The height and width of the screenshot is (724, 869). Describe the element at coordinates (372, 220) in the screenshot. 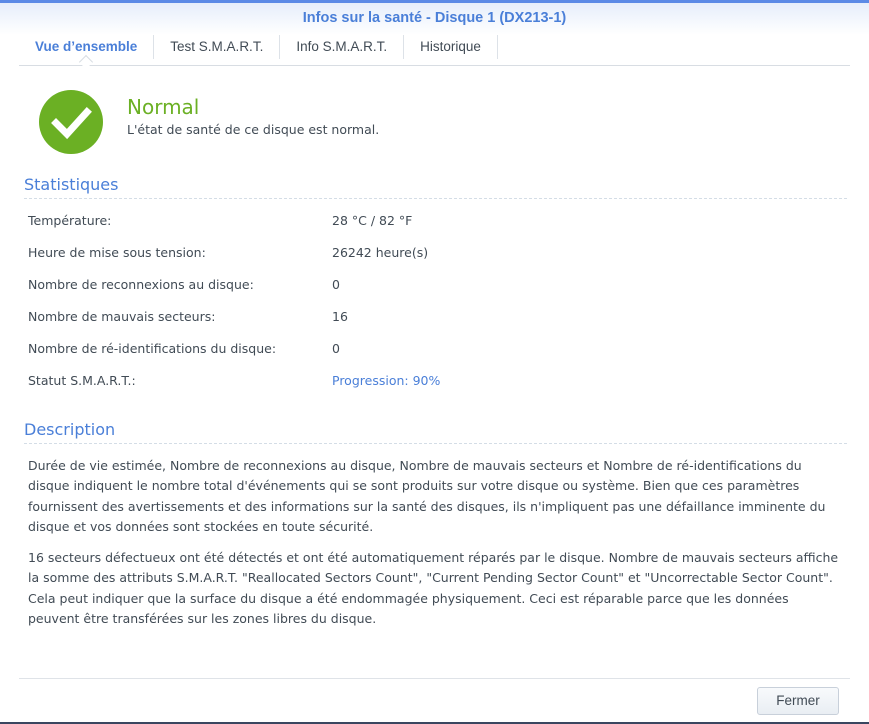

I see `stat-value: 28 °C / 82 °F` at that location.